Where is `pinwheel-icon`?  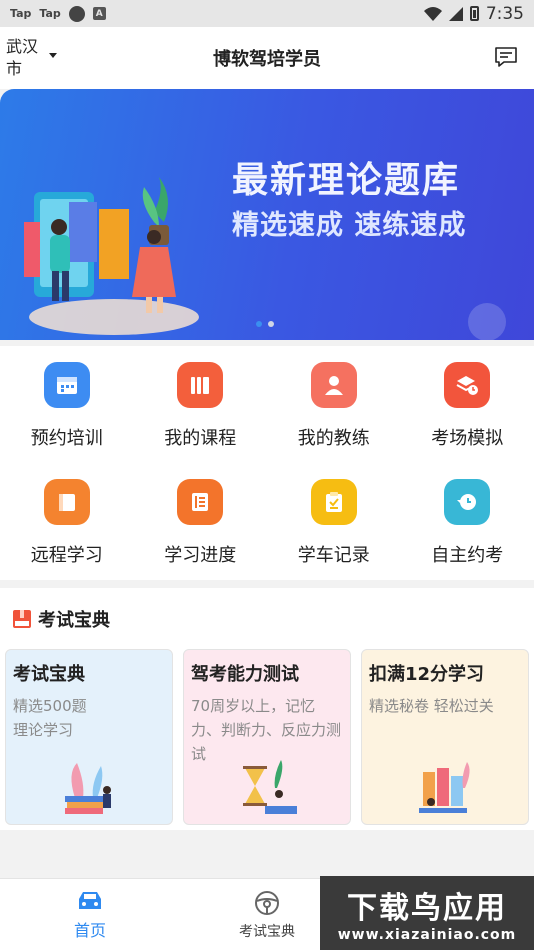
pinwheel-icon is located at coordinates (76, 13).